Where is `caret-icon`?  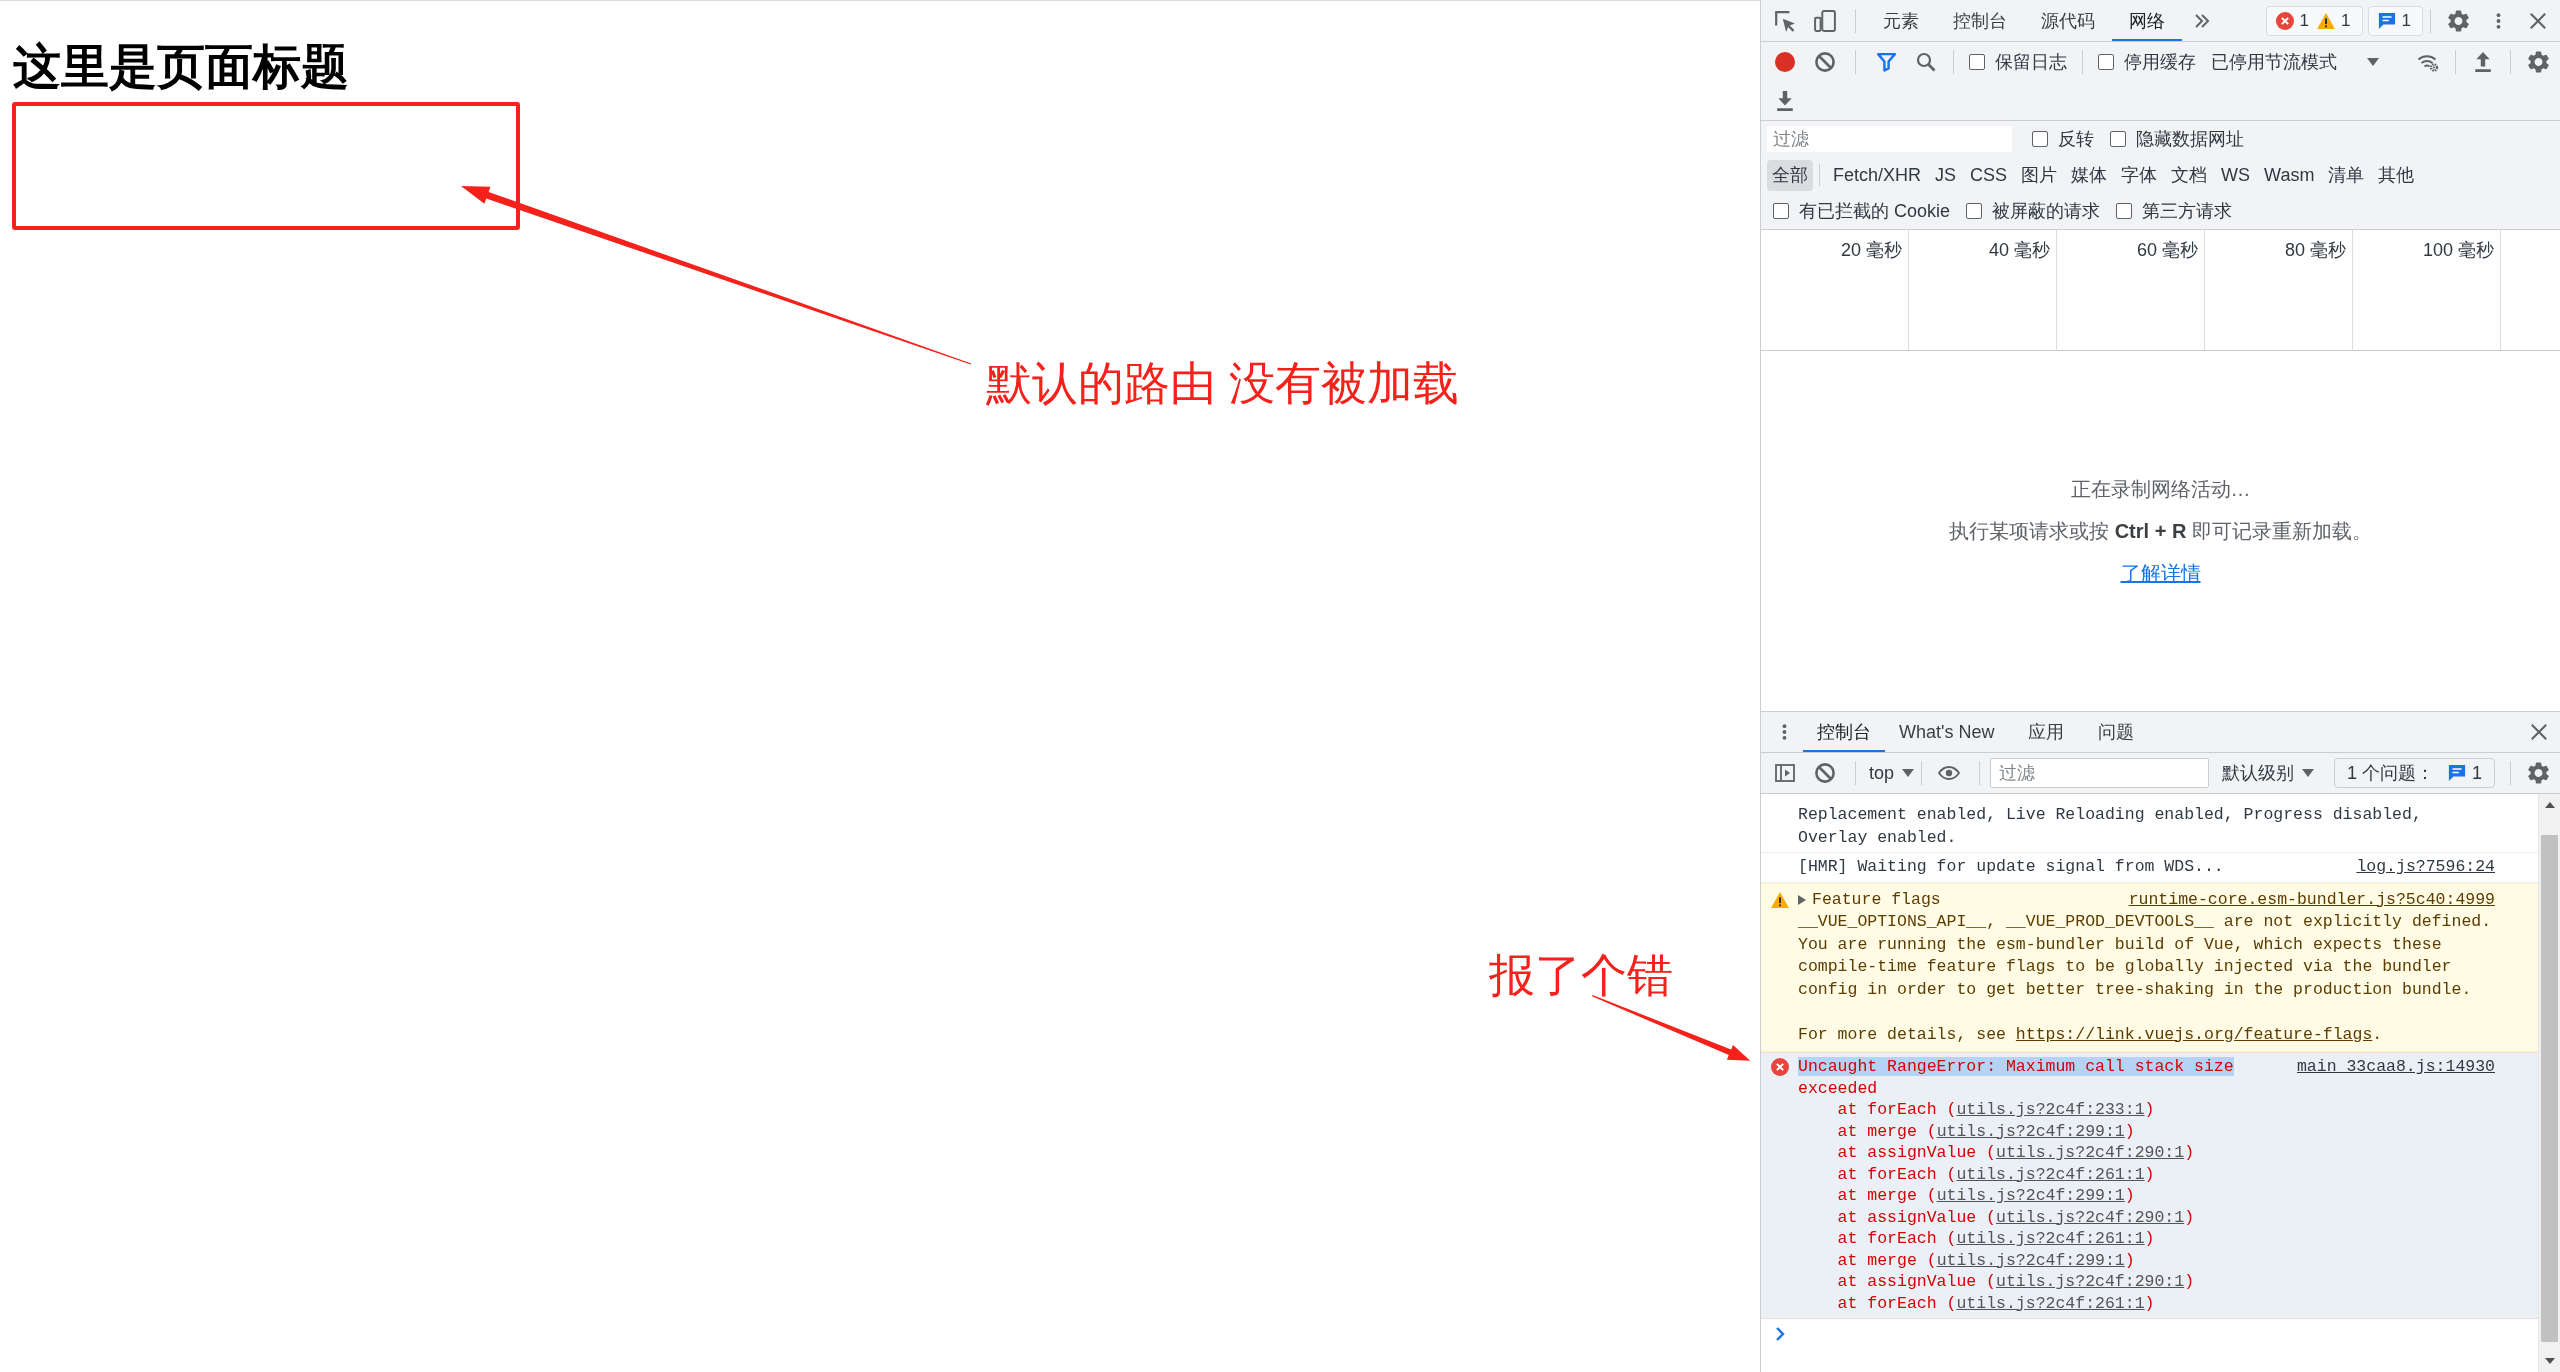 caret-icon is located at coordinates (1908, 773).